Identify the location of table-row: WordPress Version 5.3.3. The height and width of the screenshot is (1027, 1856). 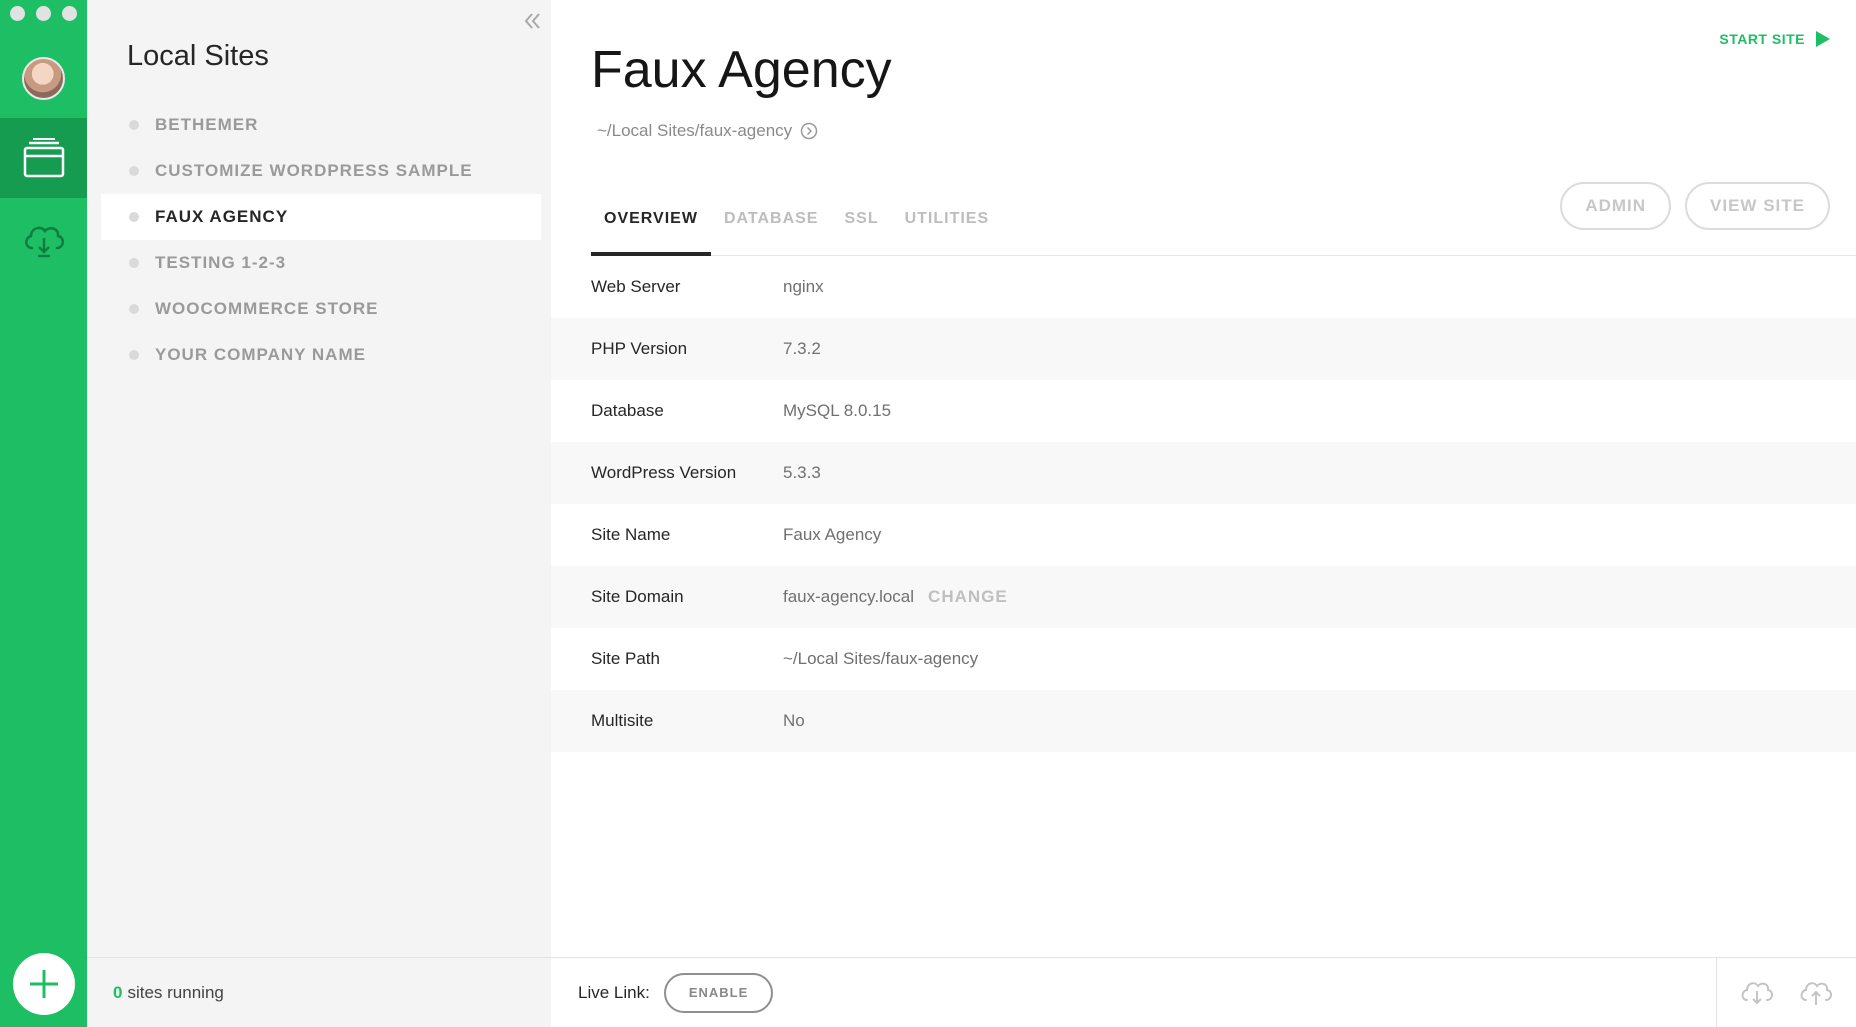
(1203, 473).